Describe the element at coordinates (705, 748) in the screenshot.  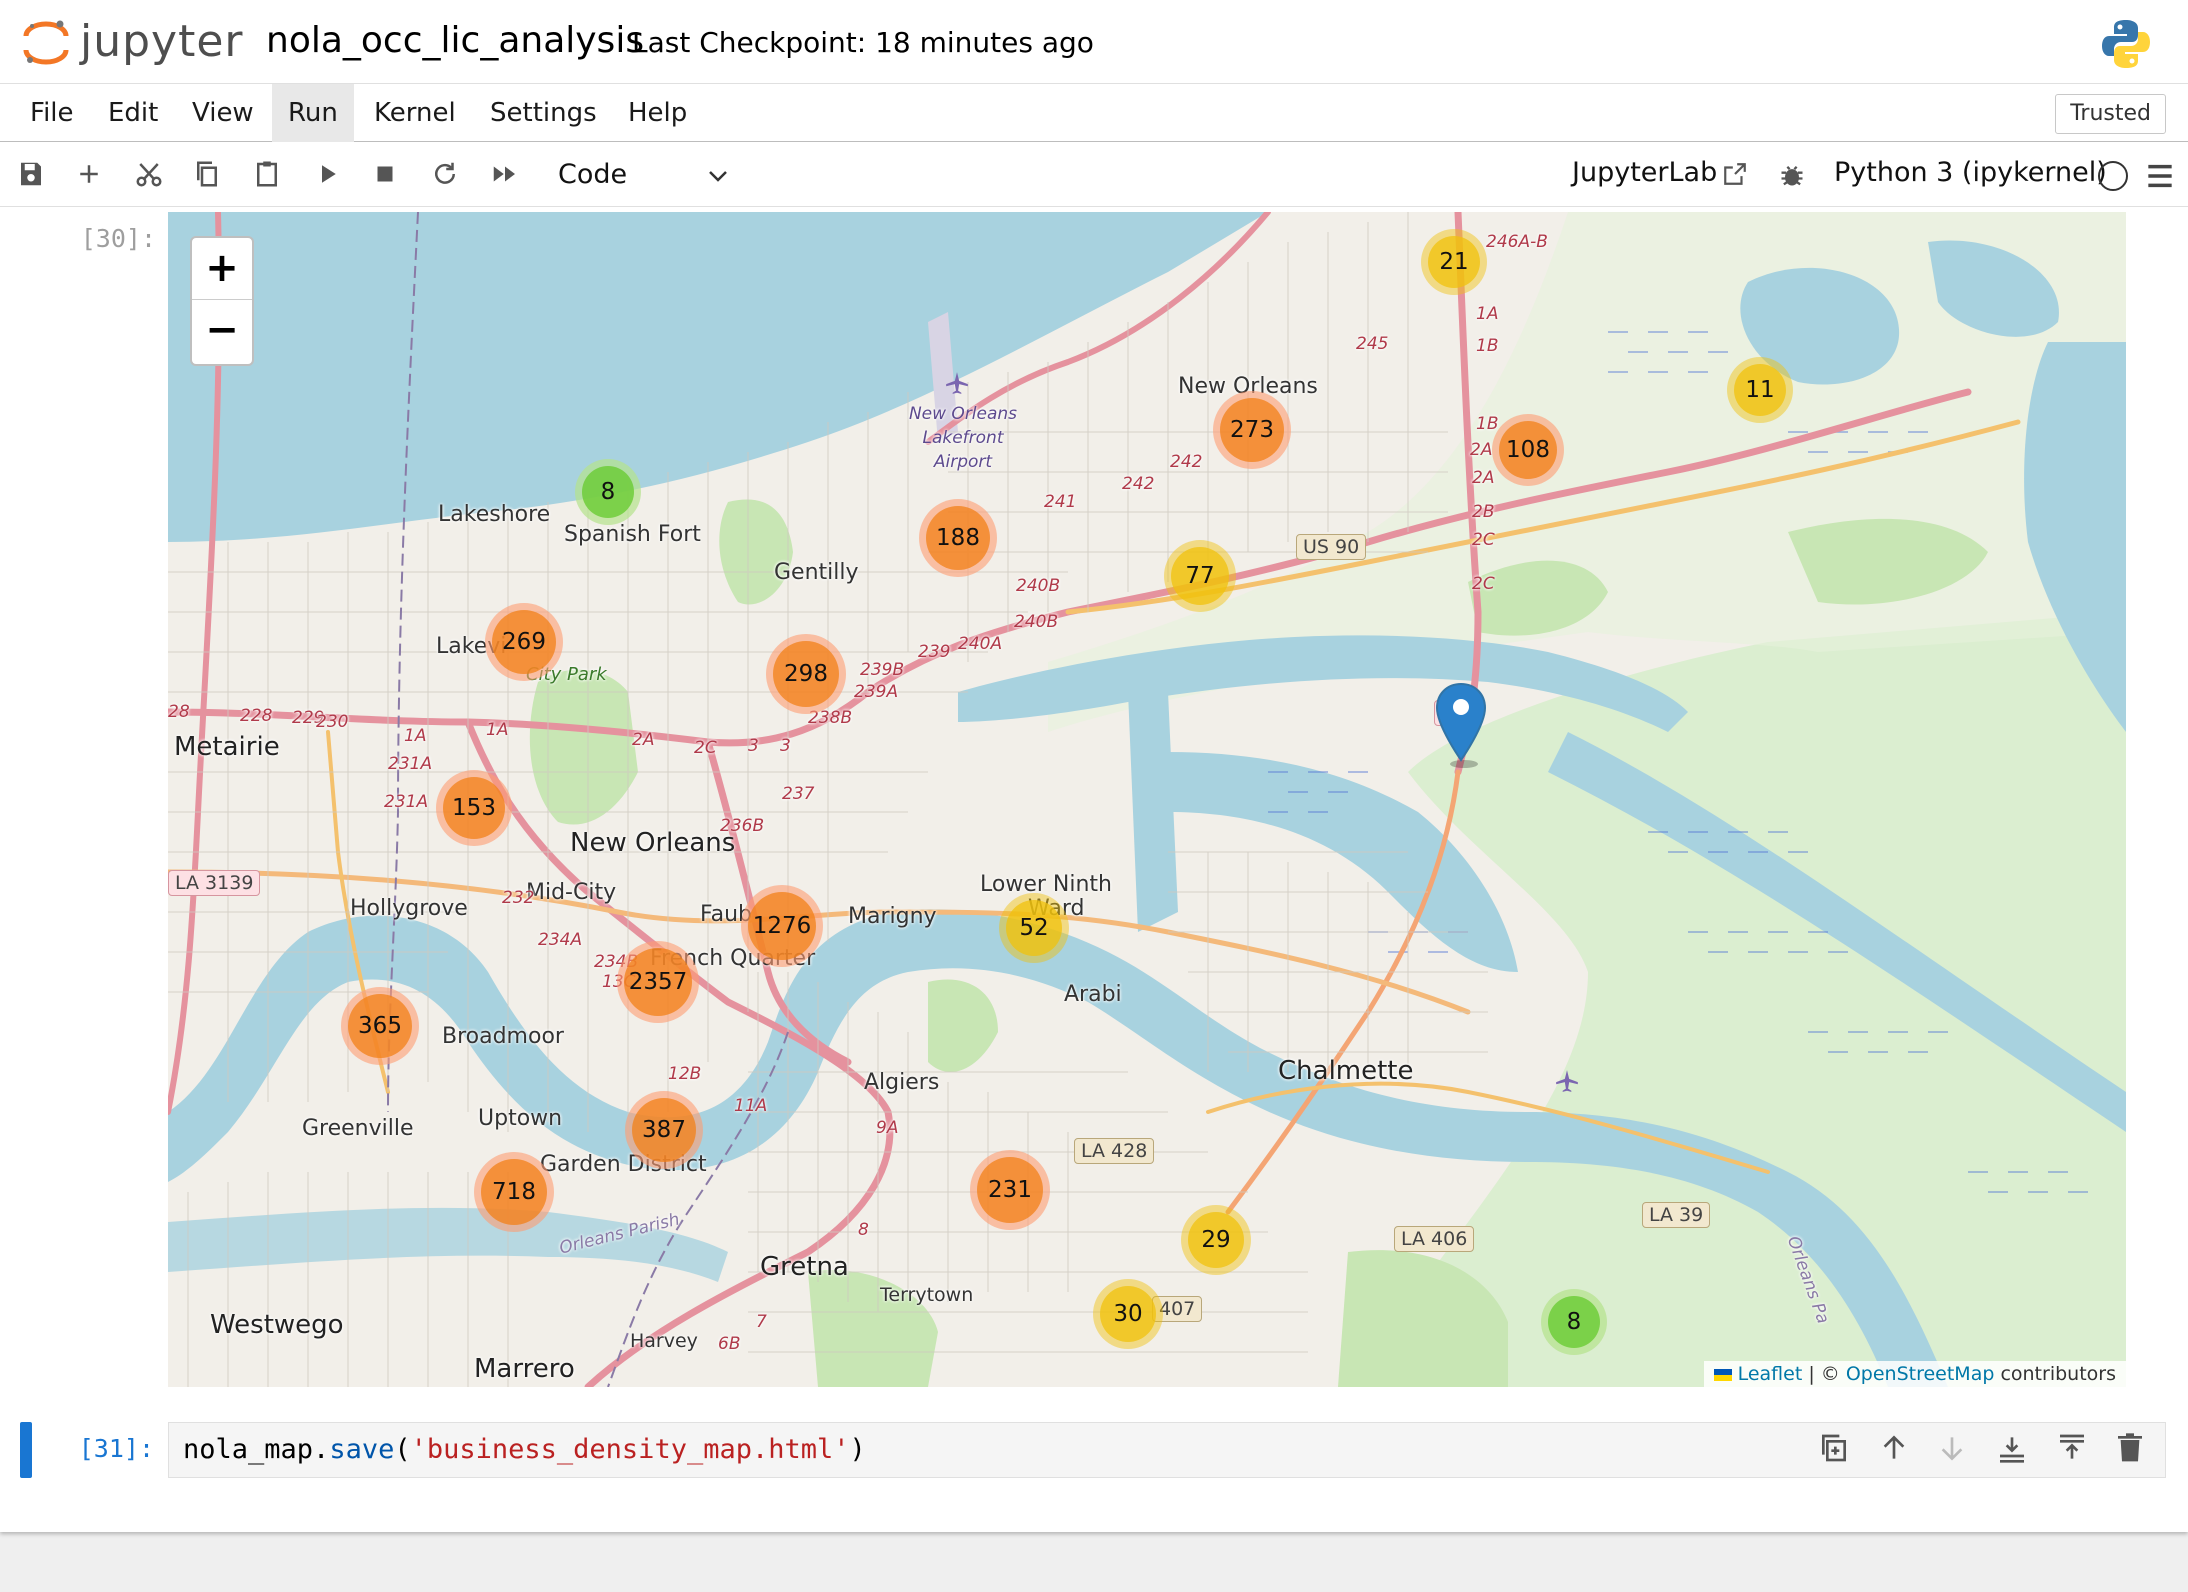
I see `exit-label: 2C` at that location.